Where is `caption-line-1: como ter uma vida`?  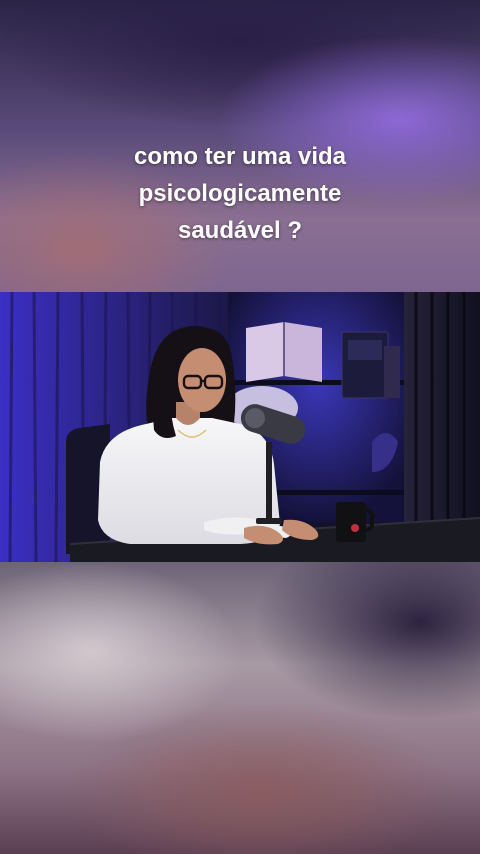 caption-line-1: como ter uma vida is located at coordinates (240, 156).